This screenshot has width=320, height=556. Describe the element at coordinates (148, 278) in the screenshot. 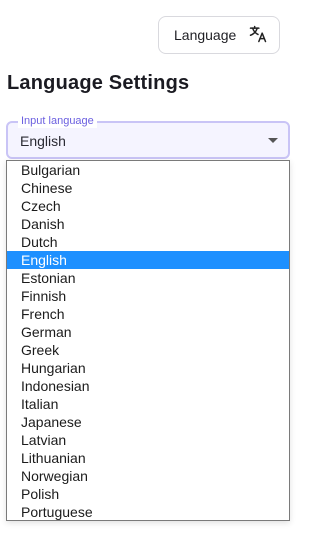

I see `language-option: Estonian` at that location.